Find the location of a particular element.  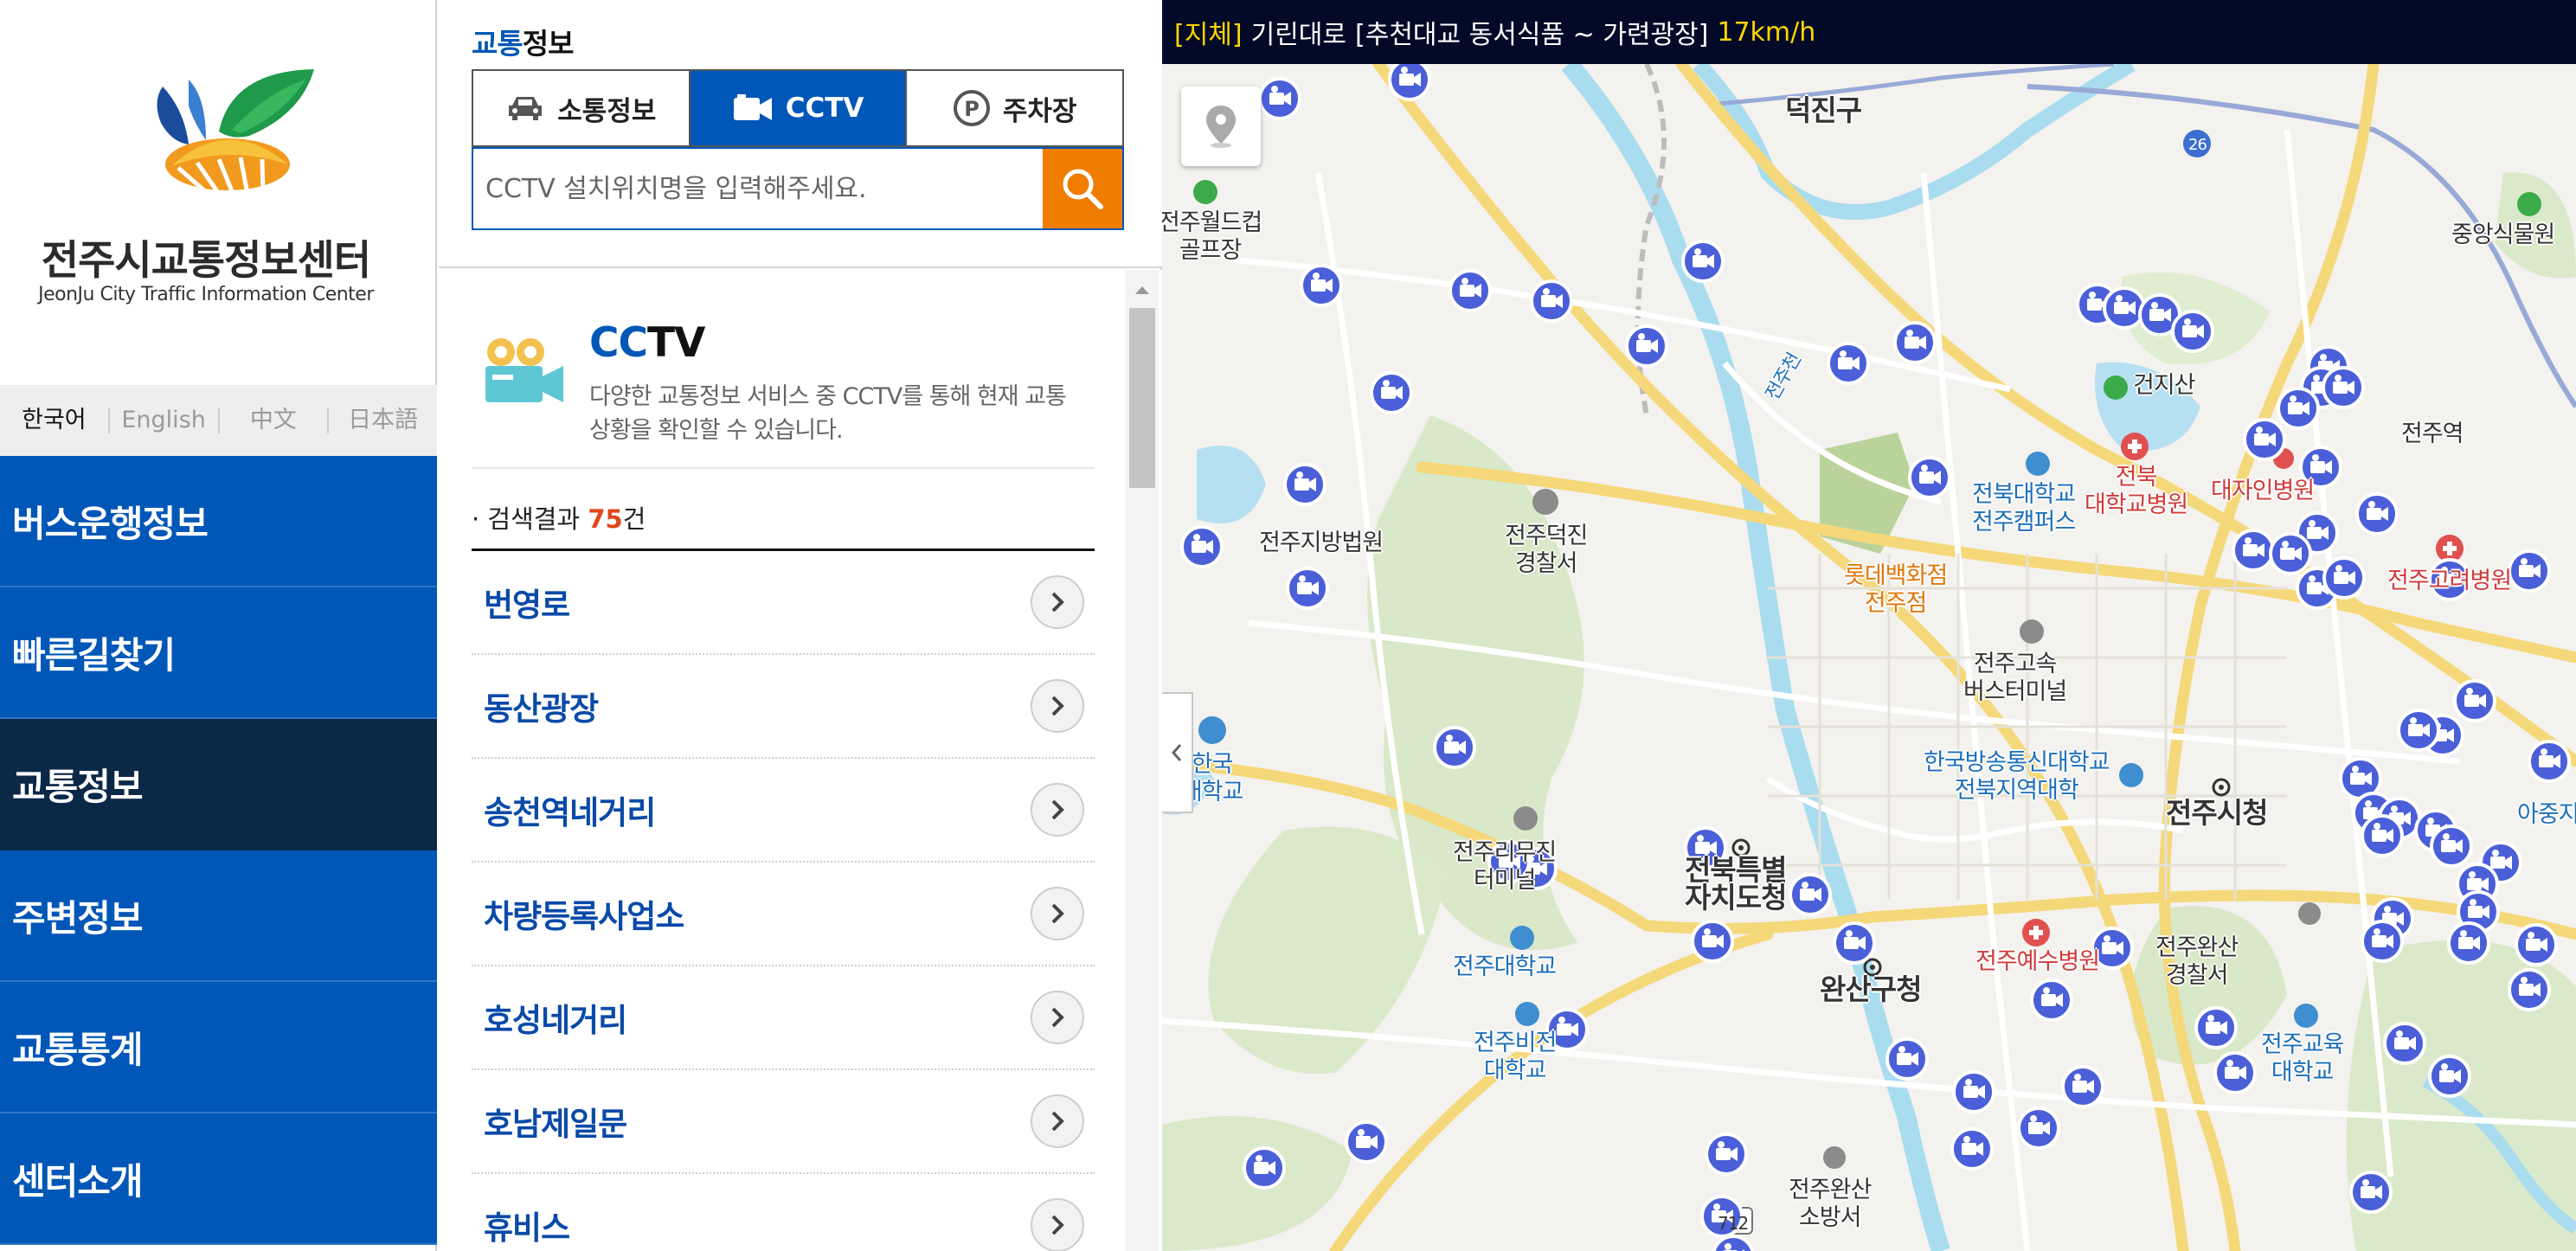

menu-item-bus-info: 버스운행정보 is located at coordinates (219, 521).